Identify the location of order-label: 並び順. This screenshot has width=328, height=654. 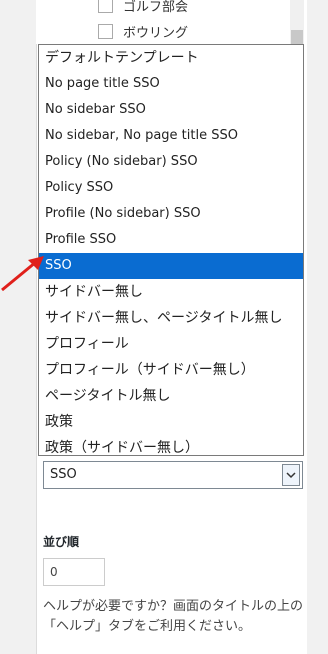
(61, 542).